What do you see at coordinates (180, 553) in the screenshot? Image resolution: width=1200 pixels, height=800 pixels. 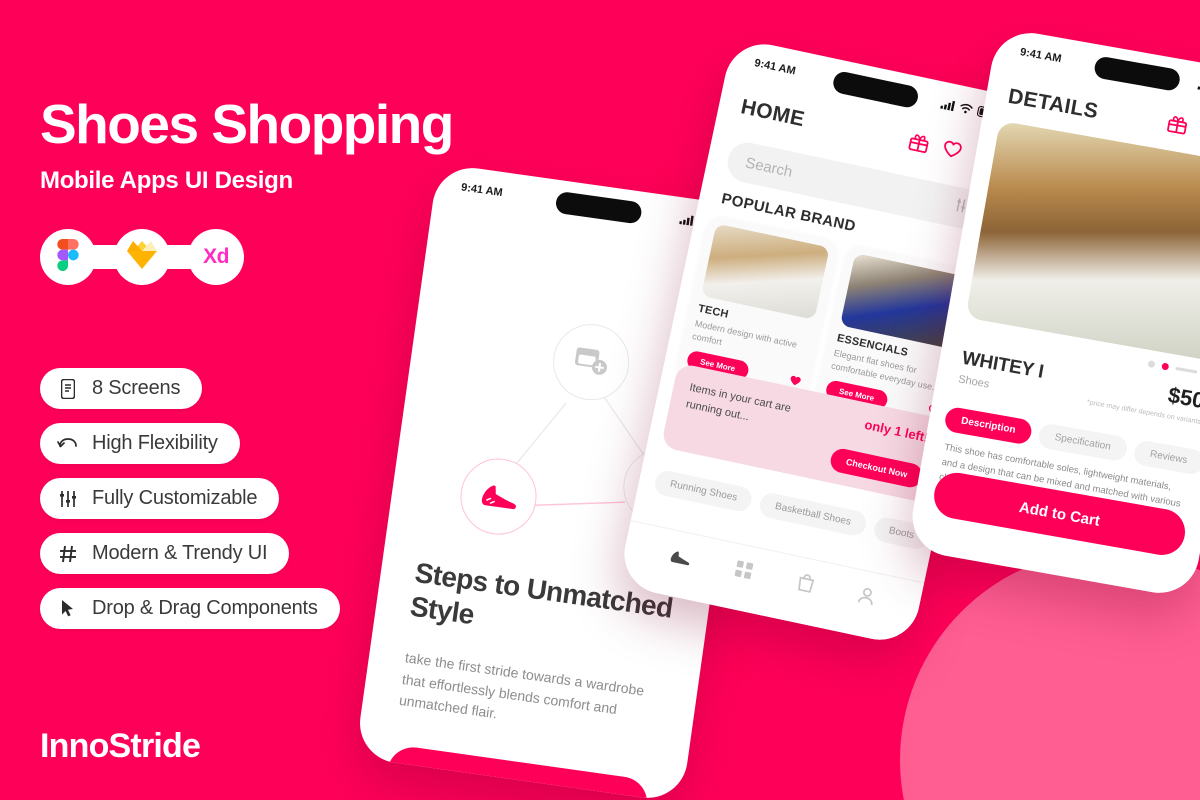 I see `feature-label: Modern & Trendy UI` at bounding box center [180, 553].